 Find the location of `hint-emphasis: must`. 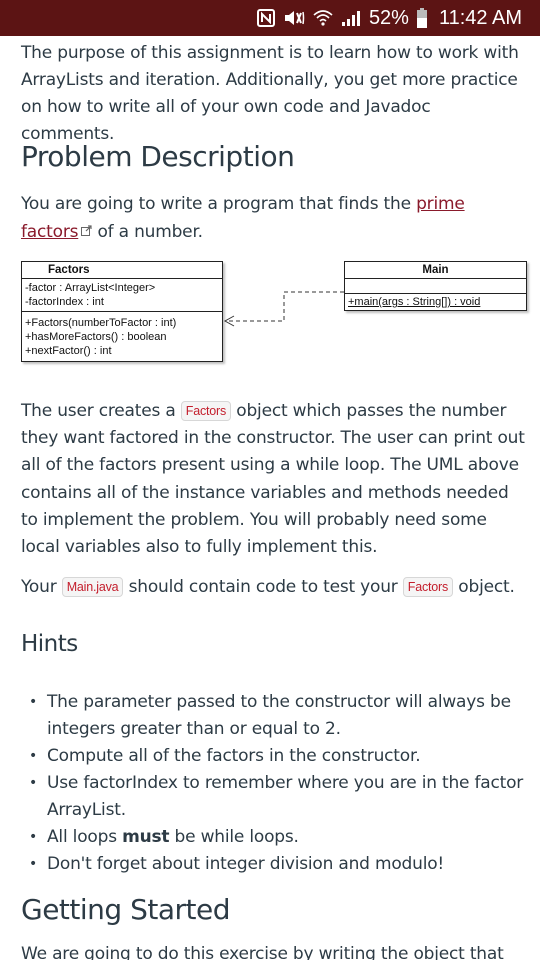

hint-emphasis: must is located at coordinates (146, 837).